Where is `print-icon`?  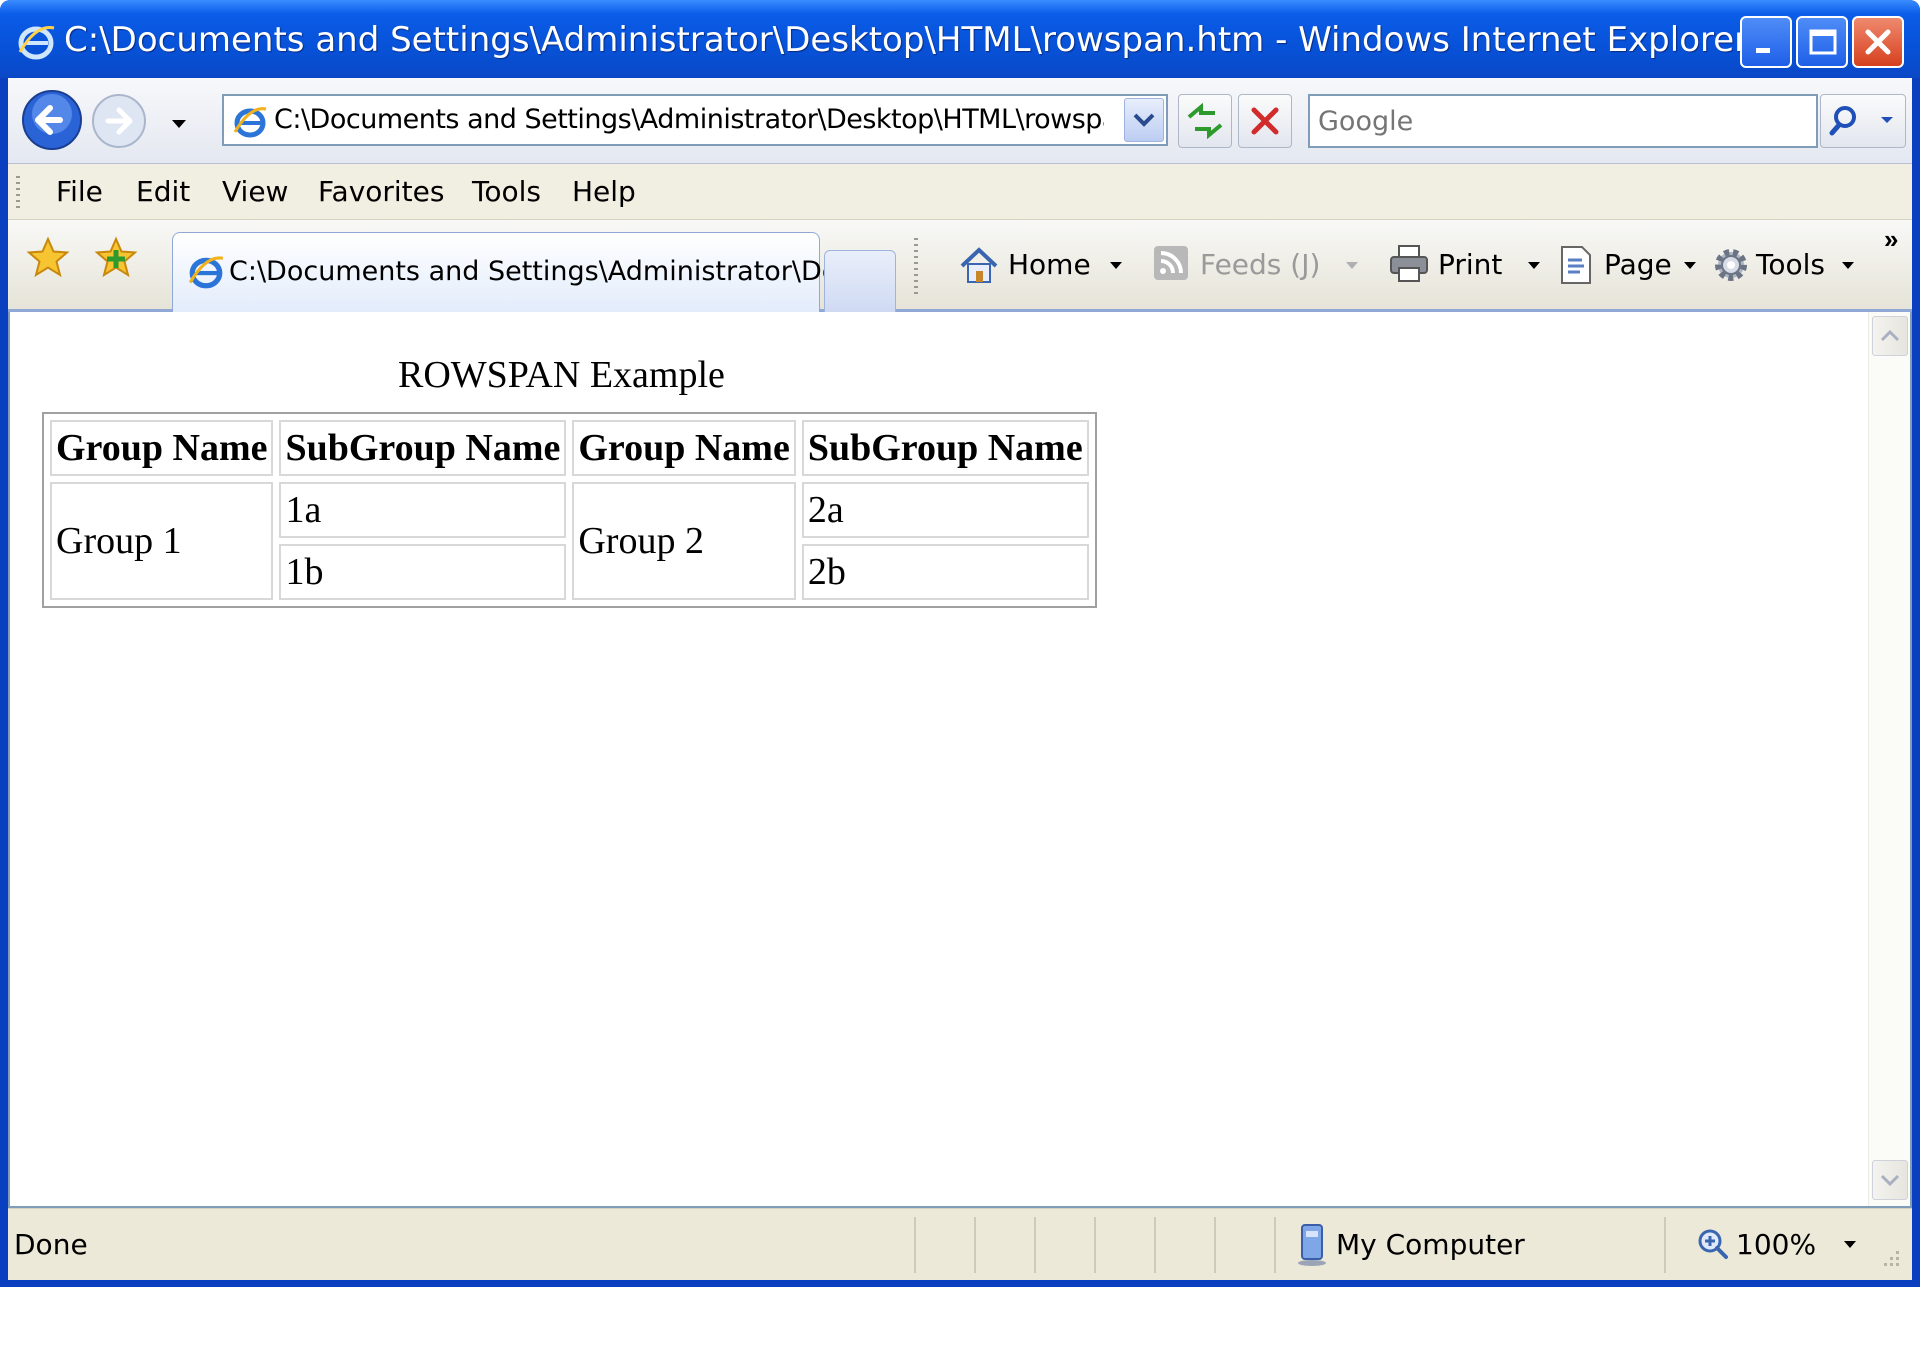
print-icon is located at coordinates (1409, 263).